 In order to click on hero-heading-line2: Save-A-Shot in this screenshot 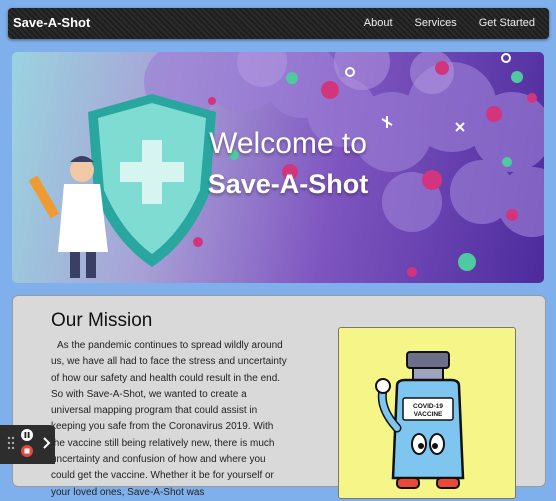, I will do `click(288, 184)`.